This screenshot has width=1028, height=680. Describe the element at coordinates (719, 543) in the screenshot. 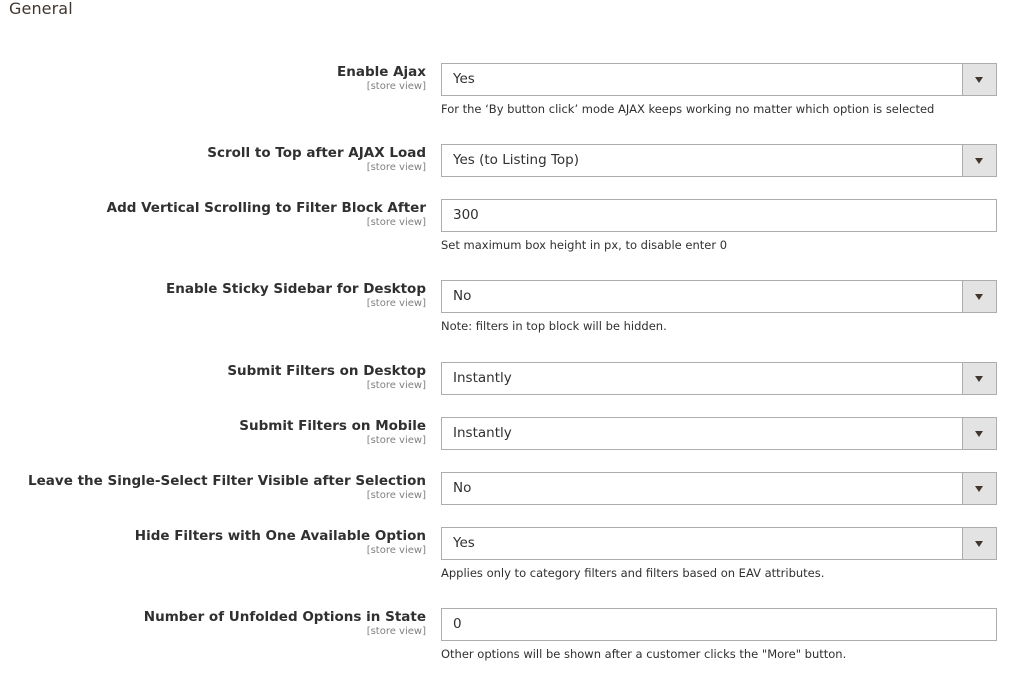

I see `hide-filters-select: Yes` at that location.